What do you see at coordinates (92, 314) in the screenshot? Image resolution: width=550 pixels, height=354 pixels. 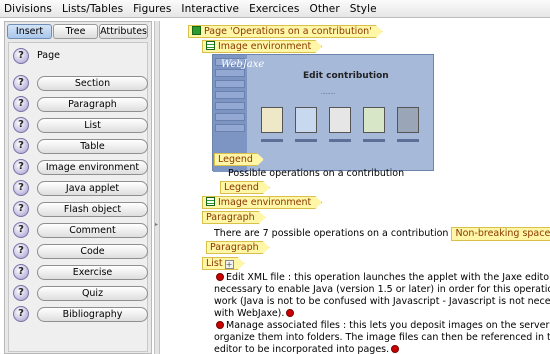 I see `insert-bibliography-button: Bibliography` at bounding box center [92, 314].